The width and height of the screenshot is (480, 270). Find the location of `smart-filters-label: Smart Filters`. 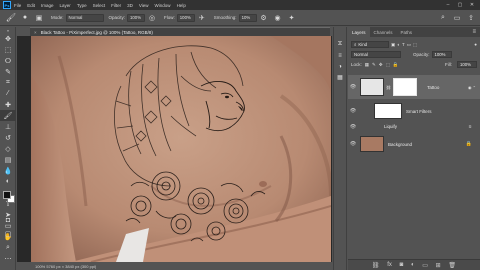

smart-filters-label: Smart Filters is located at coordinates (419, 111).